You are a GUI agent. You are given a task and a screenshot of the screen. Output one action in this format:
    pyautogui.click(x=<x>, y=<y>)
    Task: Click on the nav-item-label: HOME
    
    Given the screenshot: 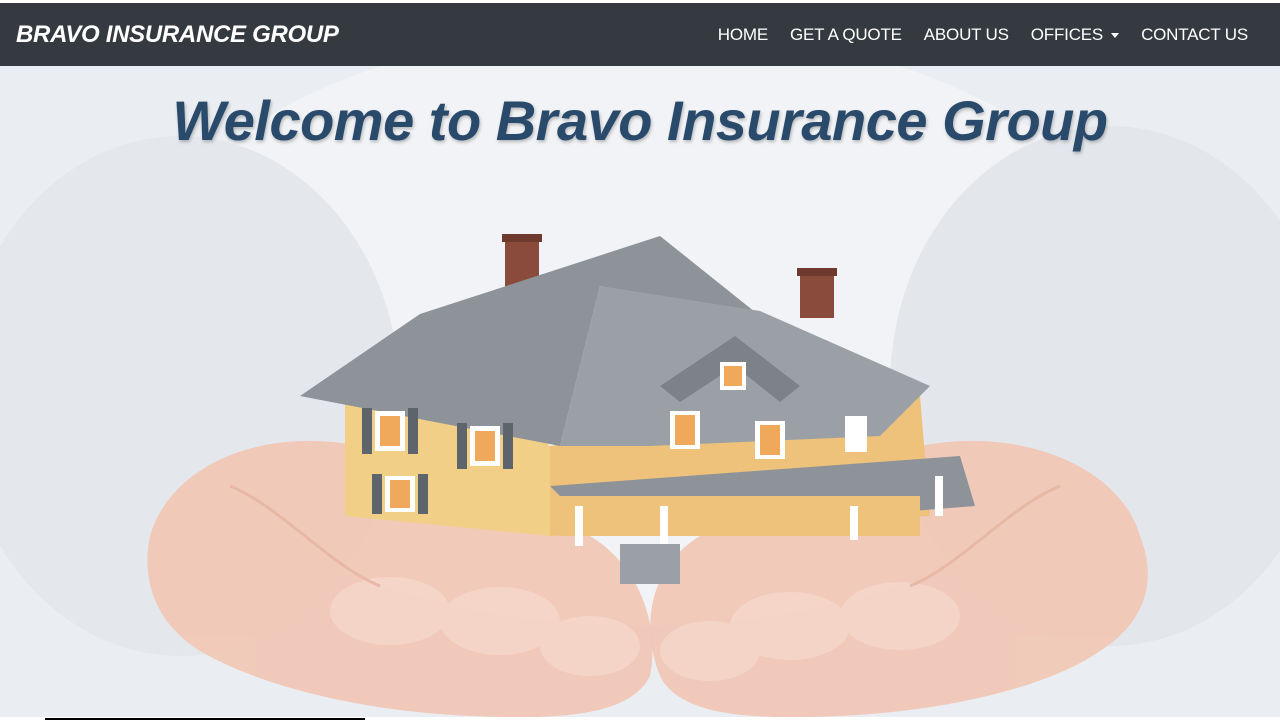 What is the action you would take?
    pyautogui.click(x=742, y=34)
    